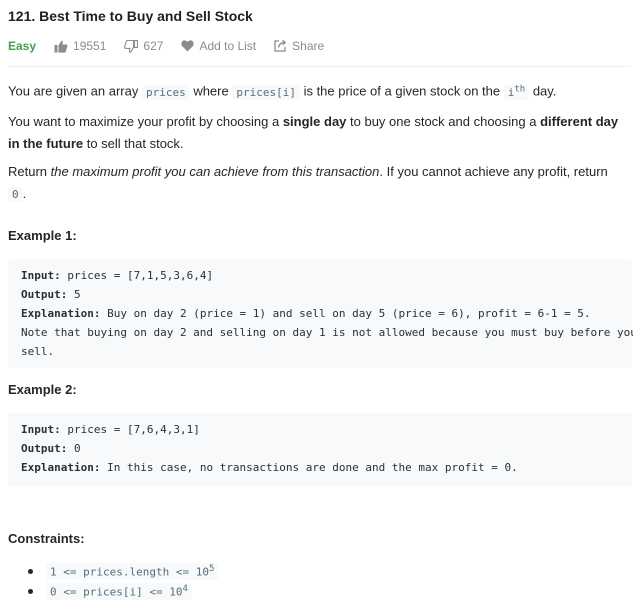 The width and height of the screenshot is (633, 605). I want to click on share-button: Share, so click(299, 46).